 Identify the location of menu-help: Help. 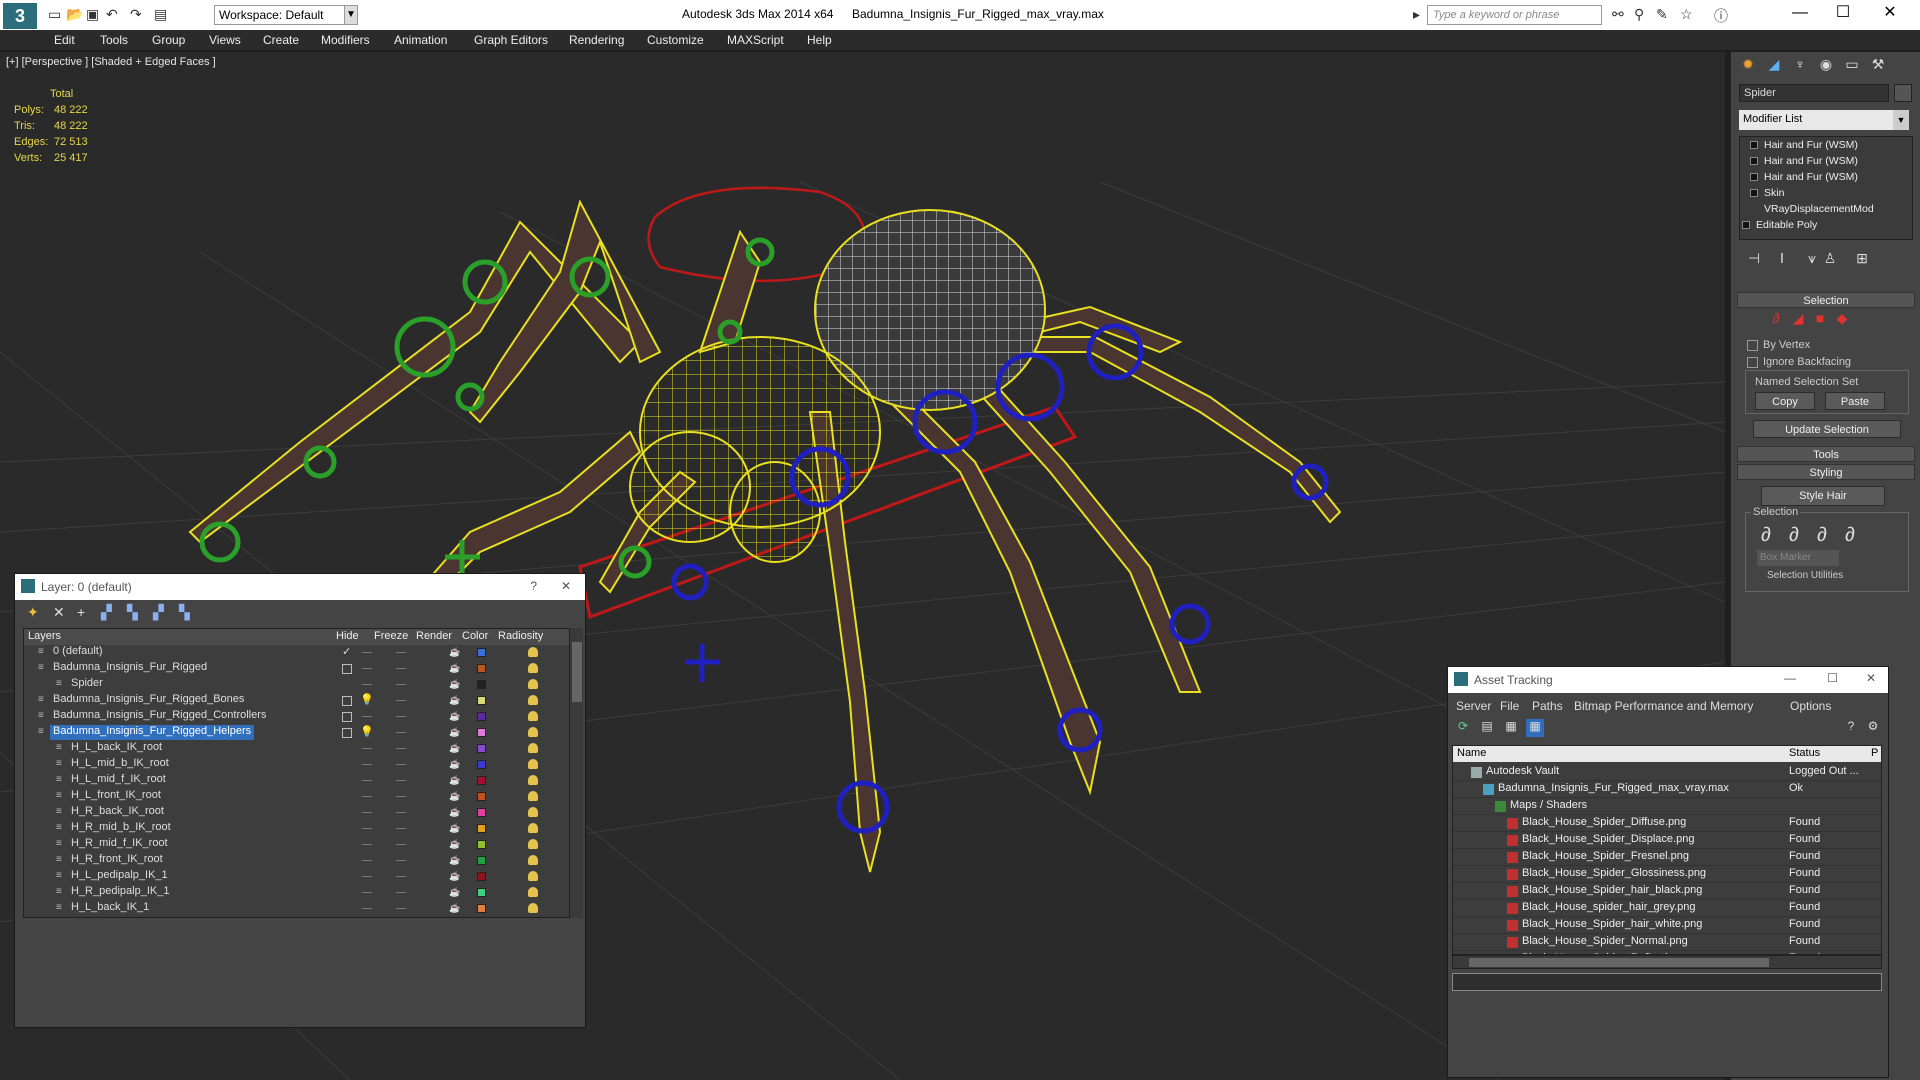
(819, 40).